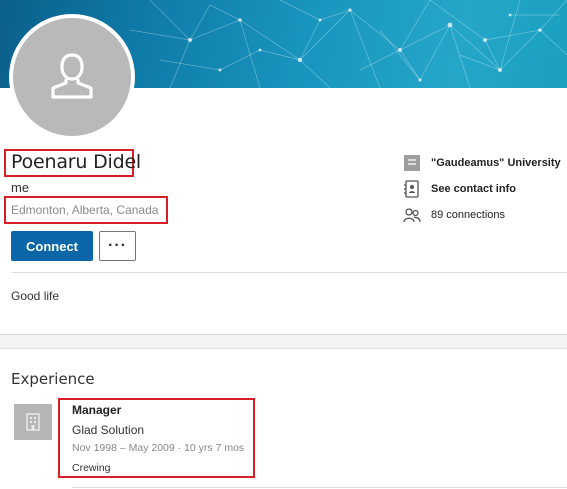 The width and height of the screenshot is (567, 489). What do you see at coordinates (76, 162) in the screenshot?
I see `profile-name: Poenaru Didel` at bounding box center [76, 162].